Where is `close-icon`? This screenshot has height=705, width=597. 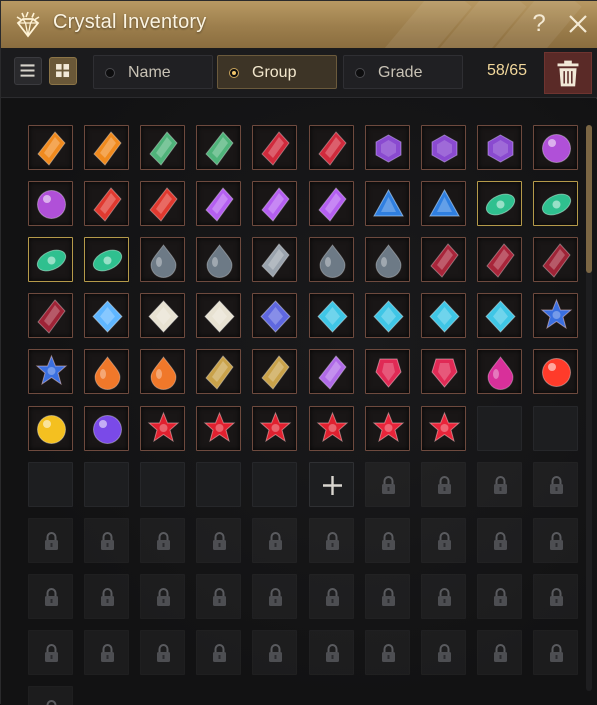
close-icon is located at coordinates (578, 24).